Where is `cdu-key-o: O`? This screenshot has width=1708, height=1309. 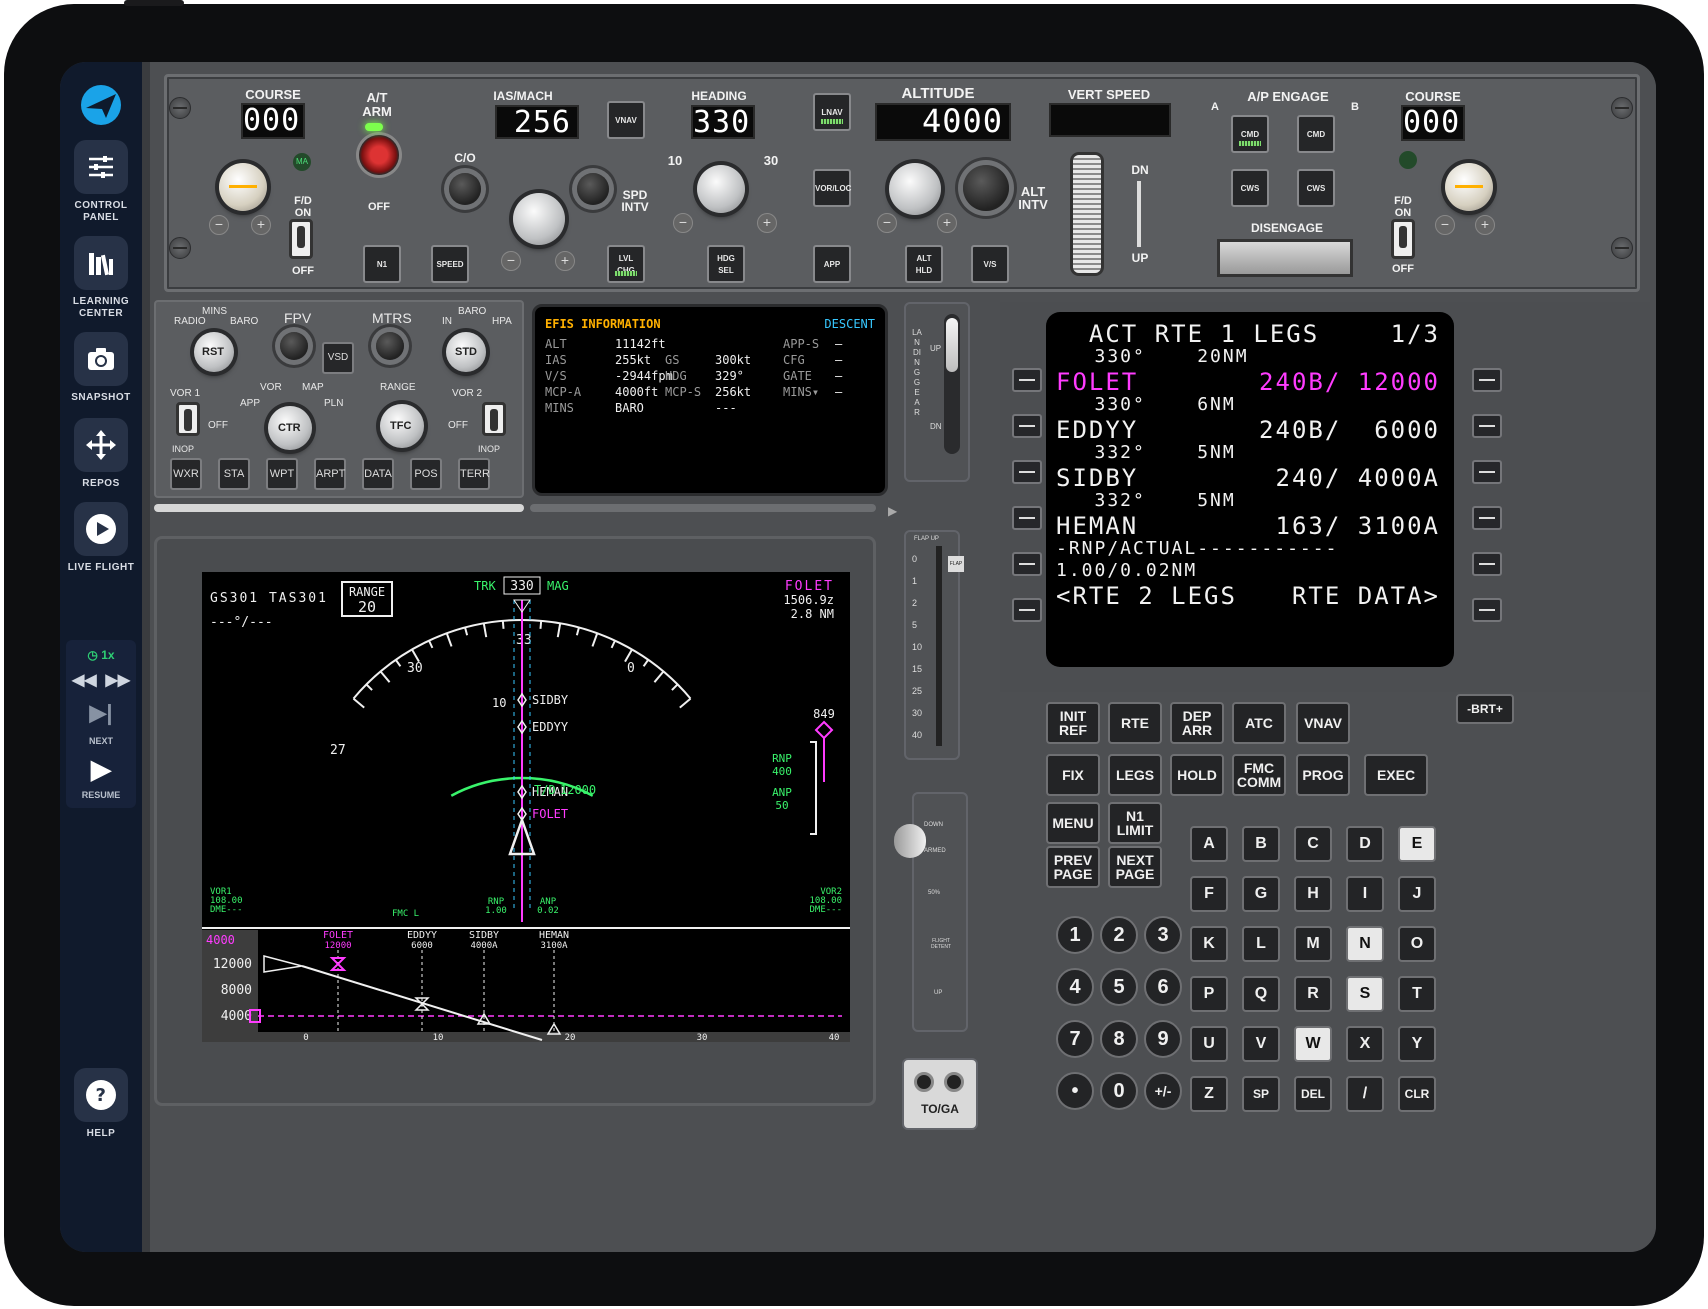 cdu-key-o: O is located at coordinates (1417, 944).